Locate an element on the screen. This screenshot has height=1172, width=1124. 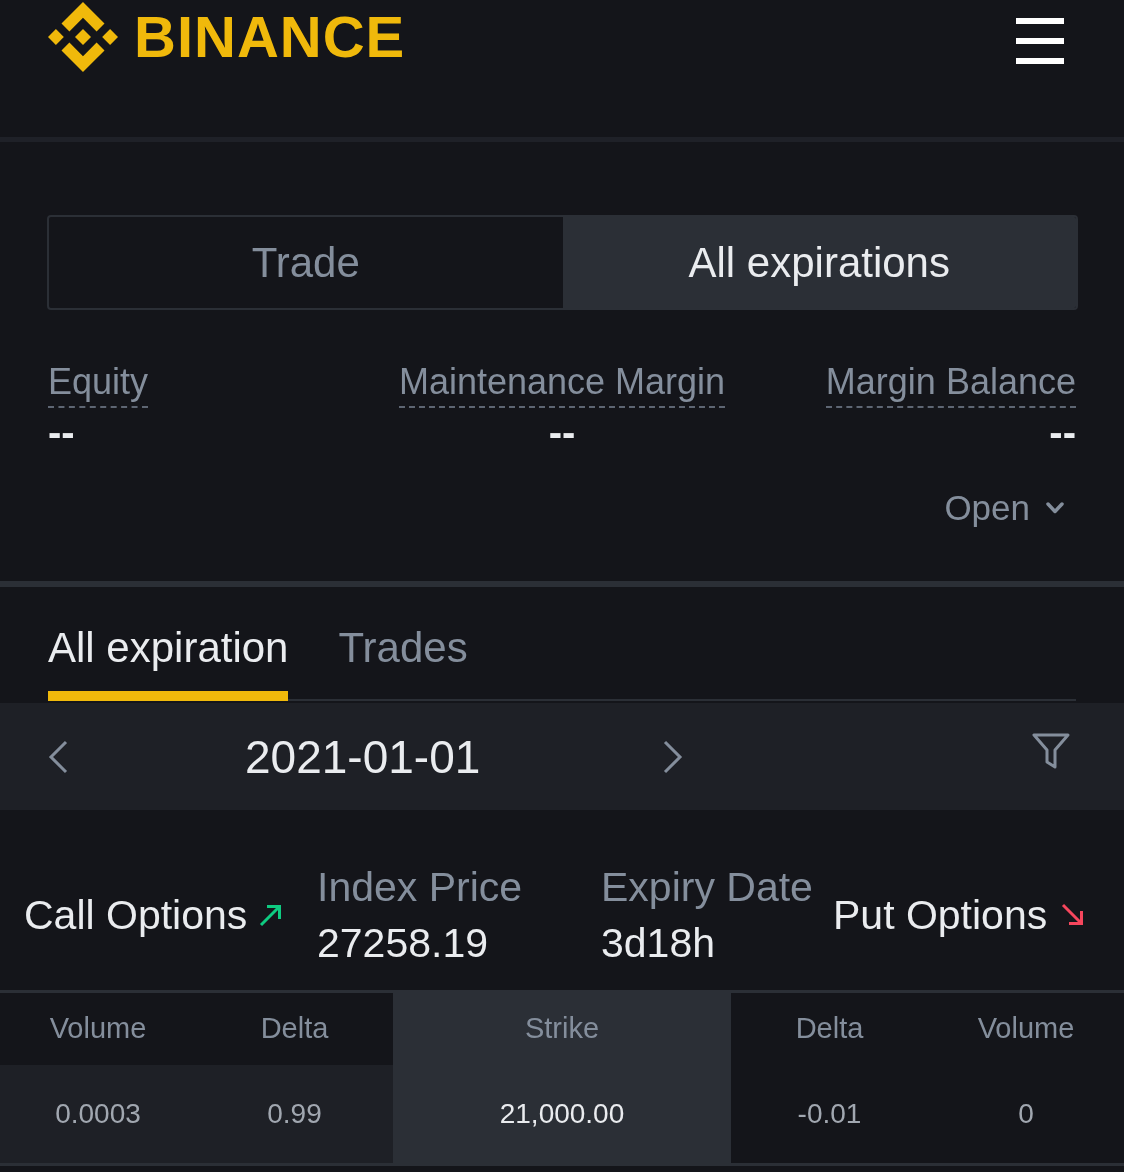
arrow-up-right-icon is located at coordinates (271, 915).